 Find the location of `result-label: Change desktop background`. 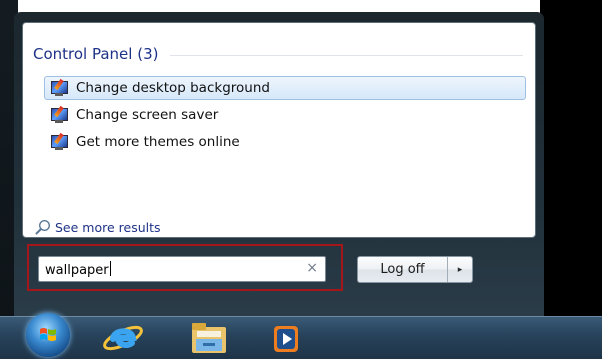

result-label: Change desktop background is located at coordinates (173, 88).